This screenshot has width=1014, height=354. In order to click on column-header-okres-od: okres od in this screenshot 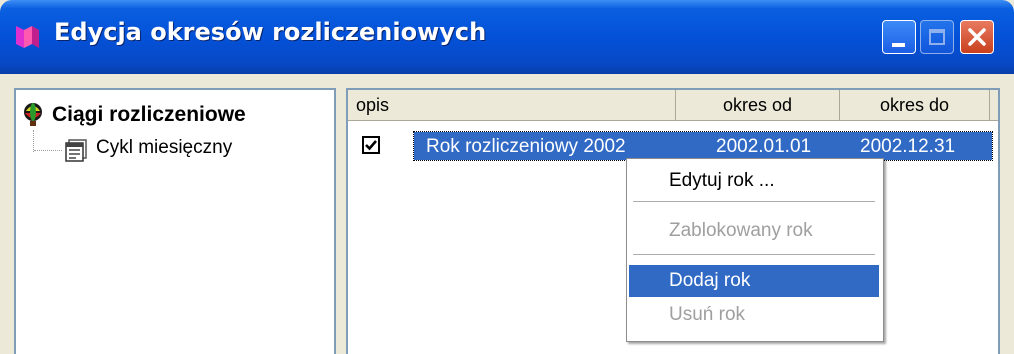, I will do `click(758, 105)`.